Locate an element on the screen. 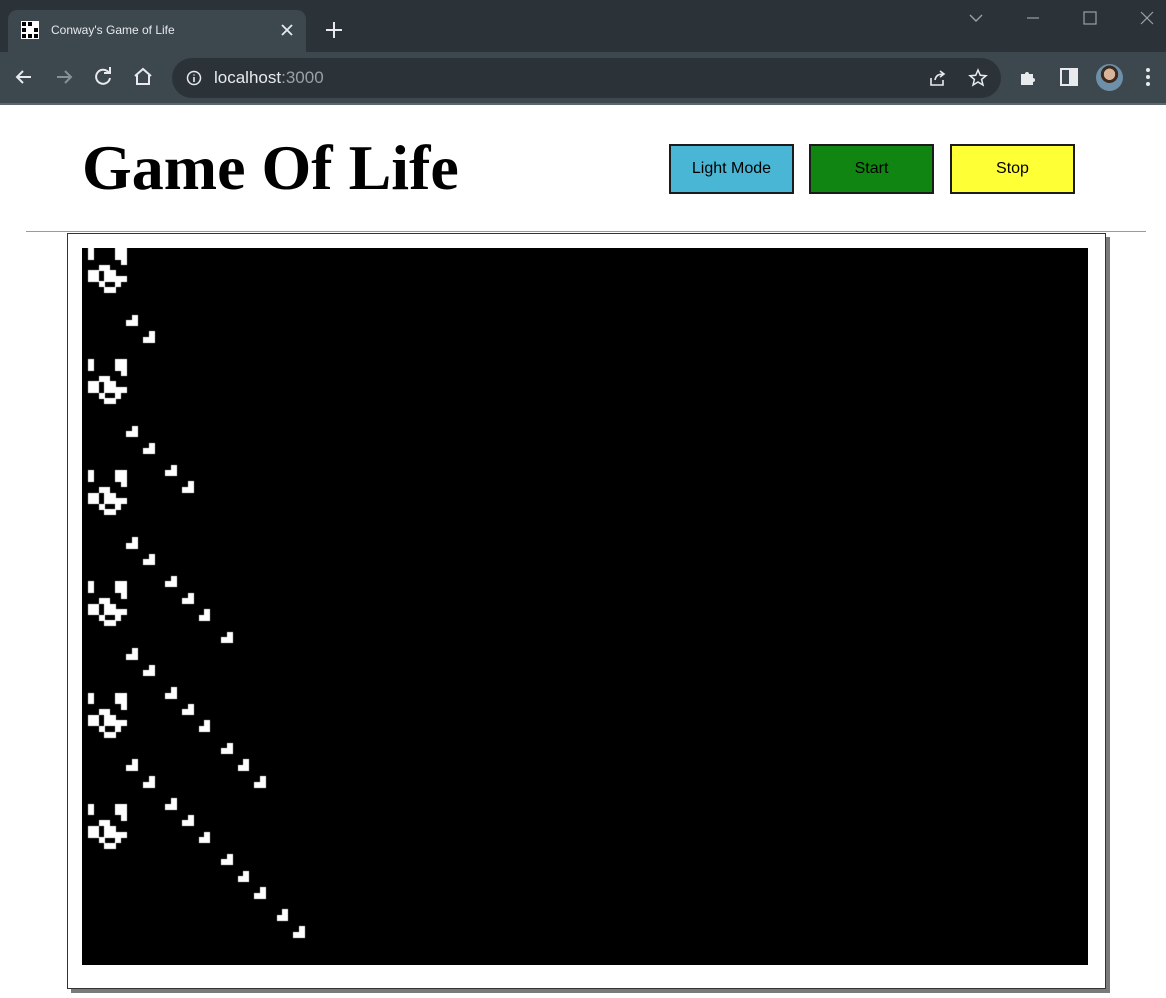  address-bar: localhost:3000 is located at coordinates (586, 78).